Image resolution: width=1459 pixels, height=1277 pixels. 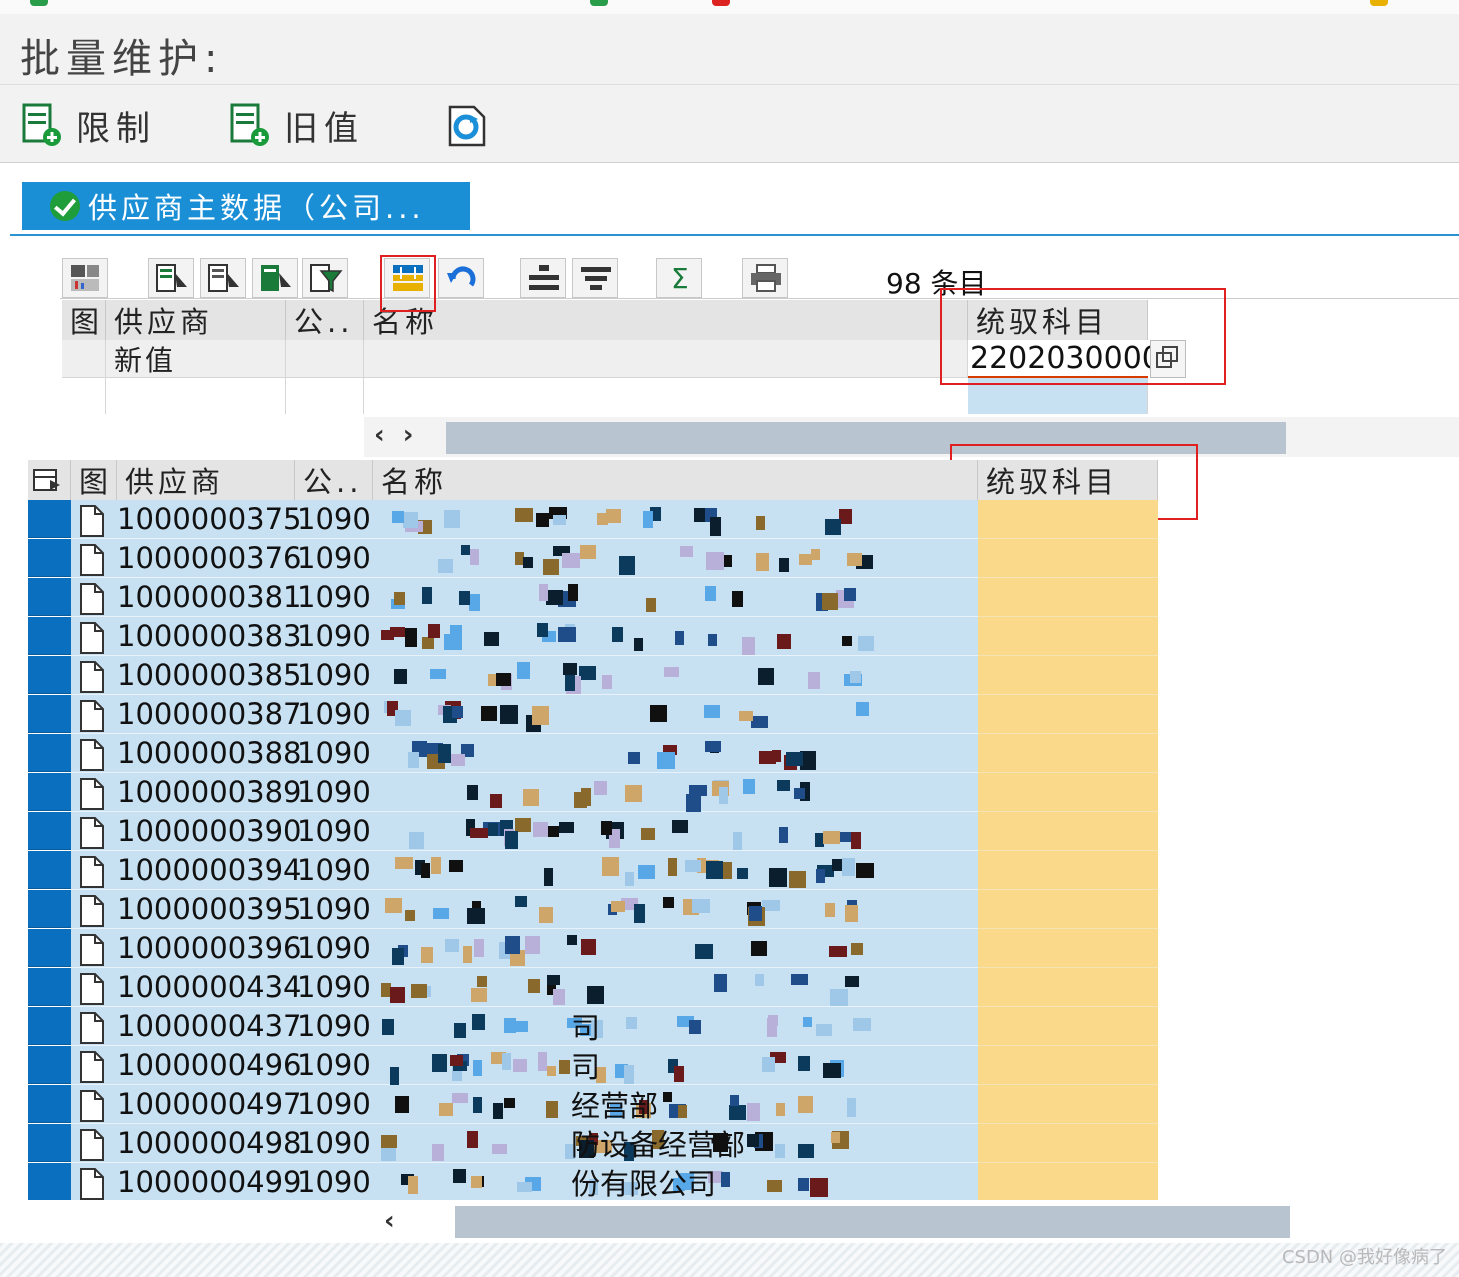 I want to click on table-row: 1000000387 1090, so click(x=524, y=714).